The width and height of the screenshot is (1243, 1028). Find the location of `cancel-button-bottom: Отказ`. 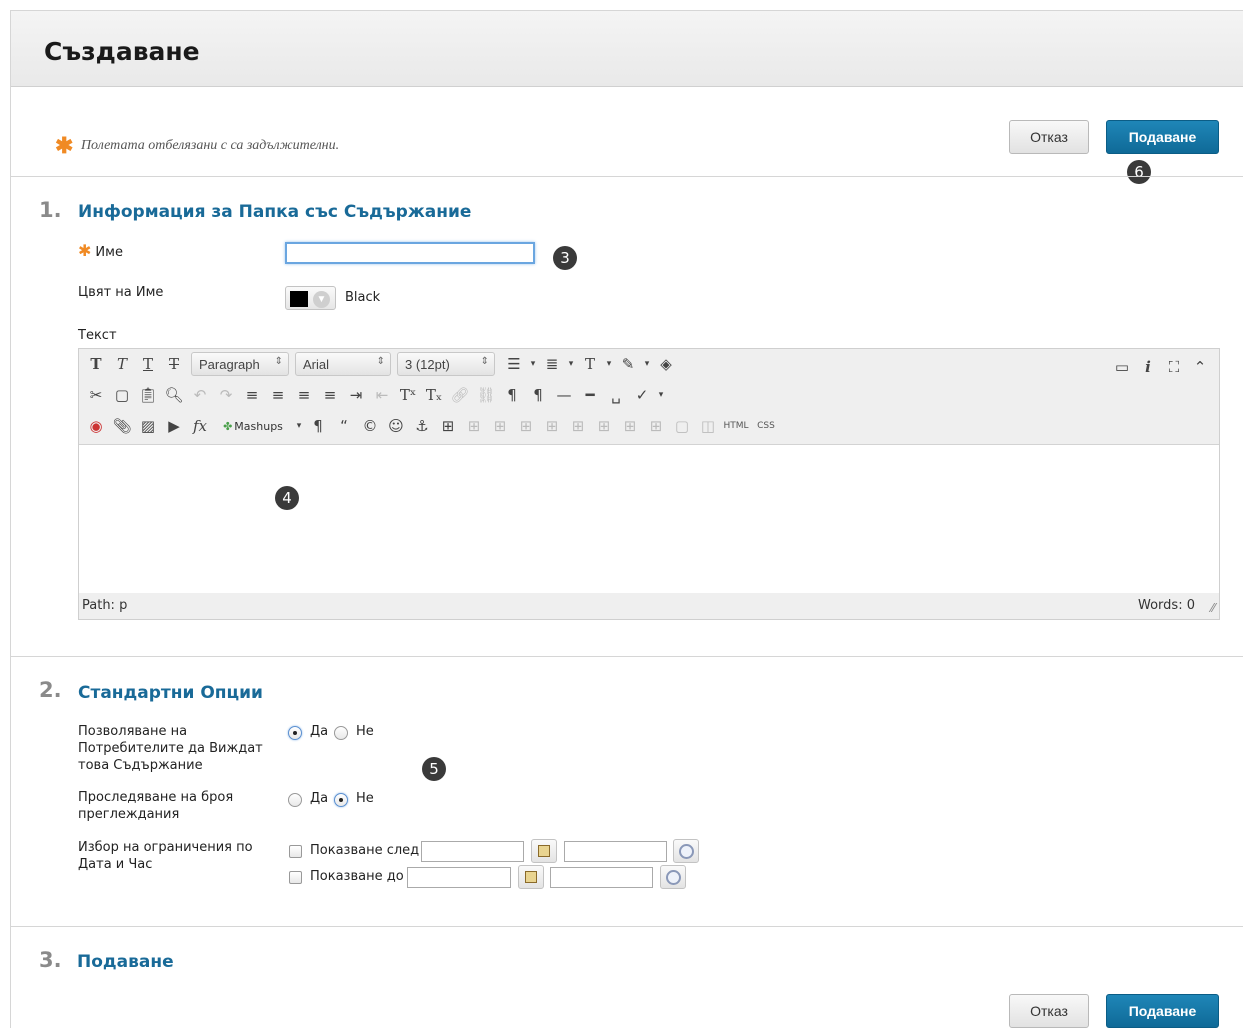

cancel-button-bottom: Отказ is located at coordinates (1049, 1011).